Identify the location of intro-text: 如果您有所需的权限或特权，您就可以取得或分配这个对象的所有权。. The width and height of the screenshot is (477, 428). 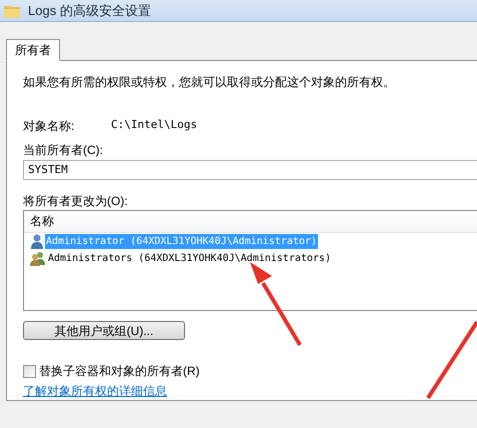
(209, 82).